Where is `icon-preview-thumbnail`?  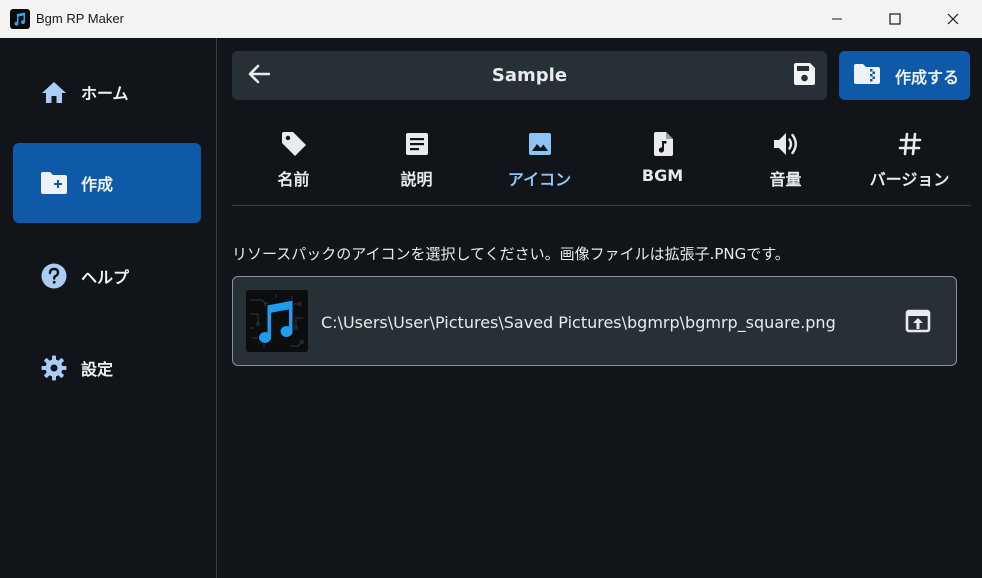 icon-preview-thumbnail is located at coordinates (277, 321).